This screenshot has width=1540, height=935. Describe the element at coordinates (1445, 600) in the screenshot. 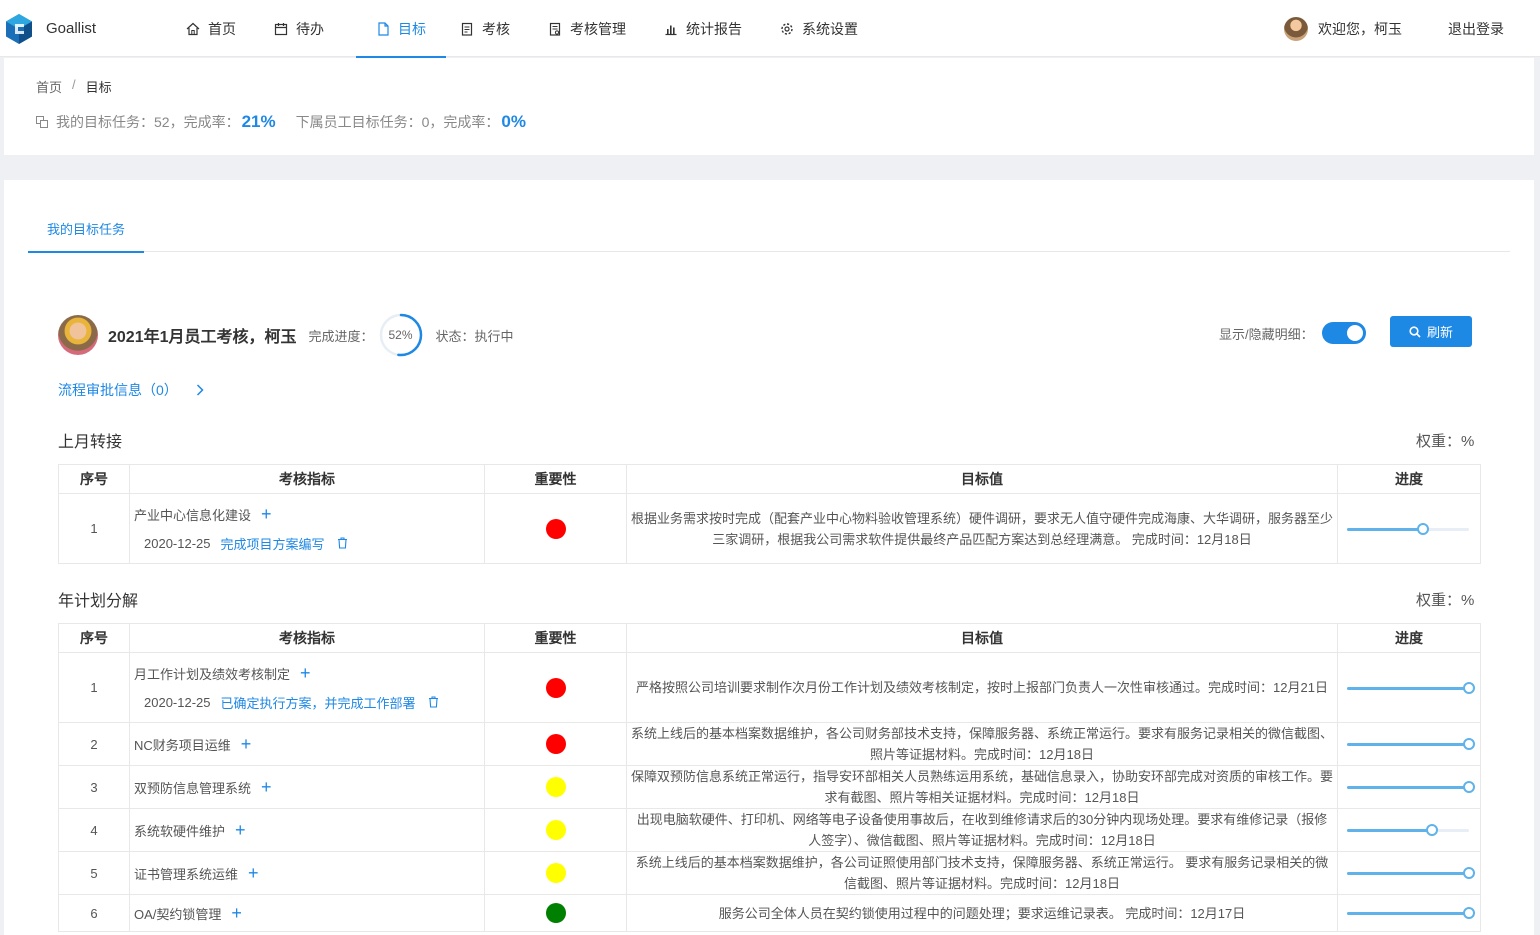

I see `weight-label: 权重：%` at that location.